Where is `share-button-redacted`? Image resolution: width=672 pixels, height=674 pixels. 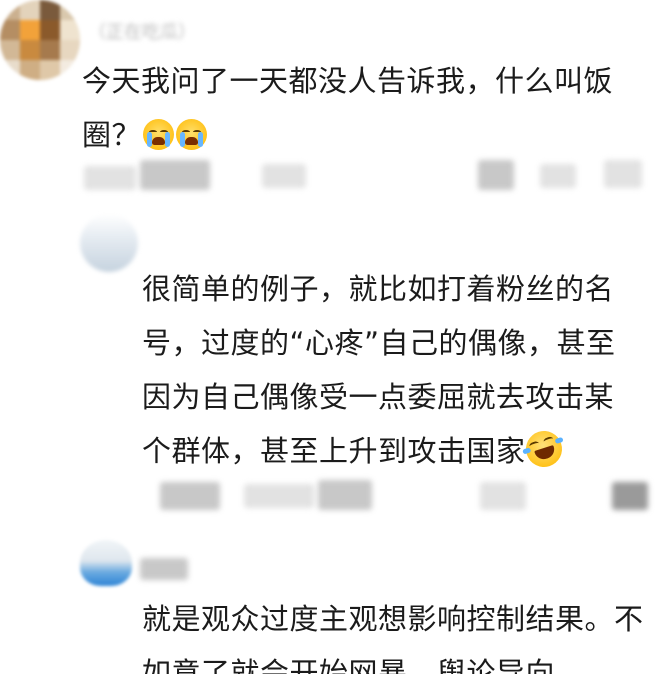 share-button-redacted is located at coordinates (496, 175).